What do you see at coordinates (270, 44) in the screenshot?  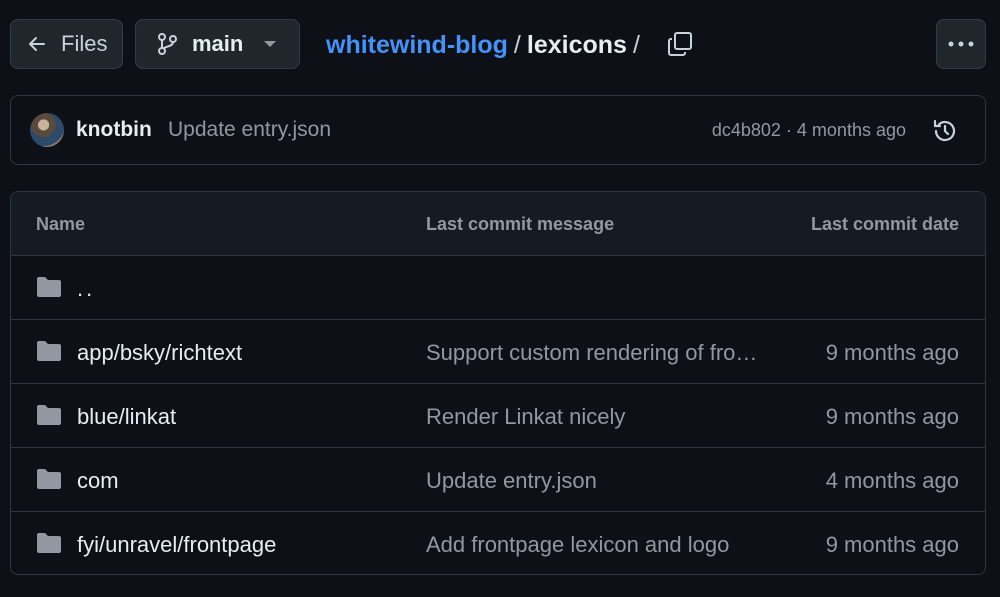 I see `triangle-down-icon` at bounding box center [270, 44].